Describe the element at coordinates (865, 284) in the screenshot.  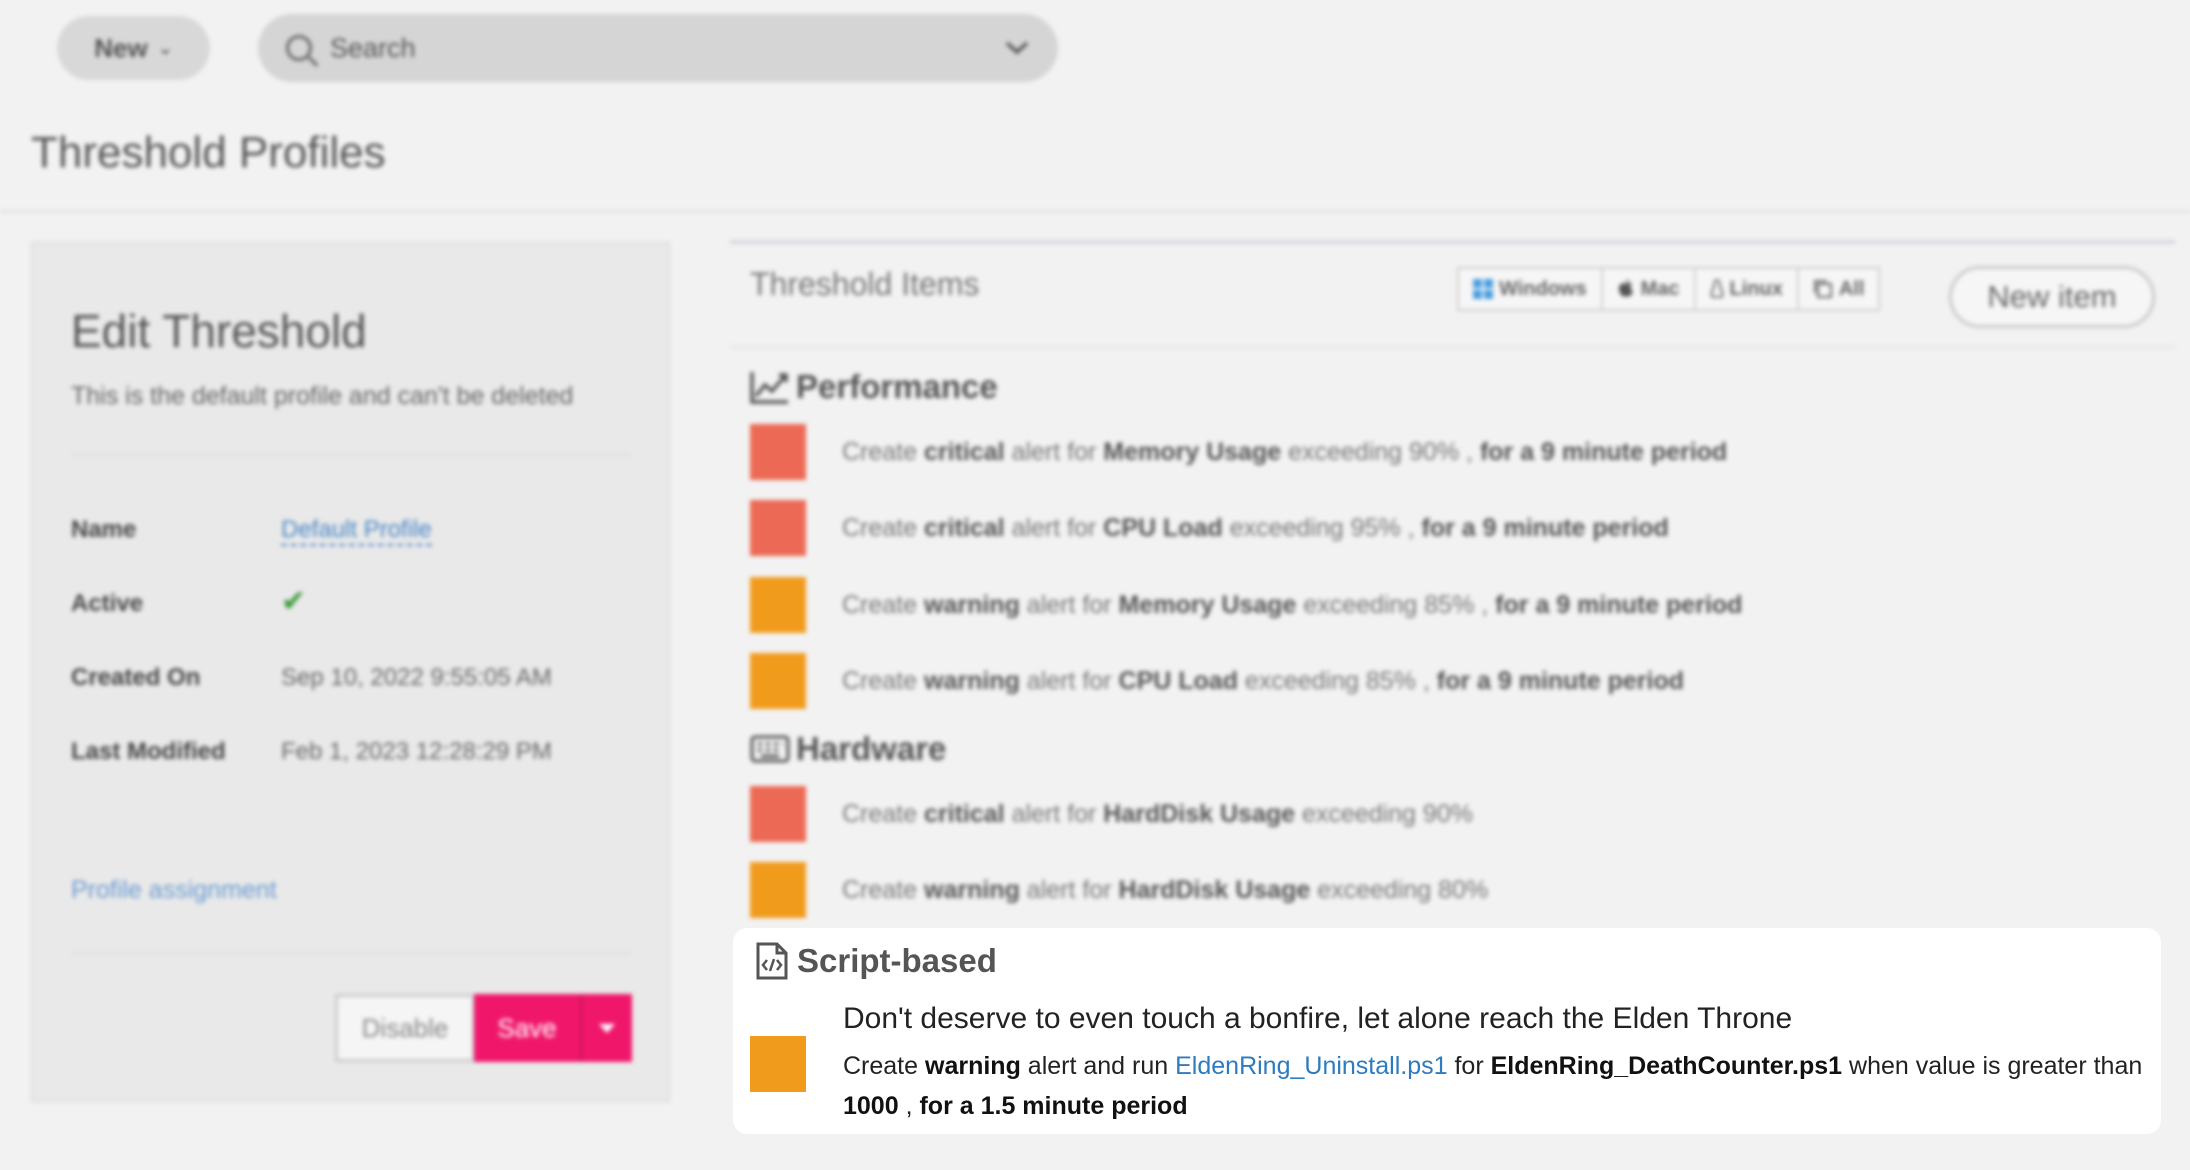
I see `threshold-items-title: Threshold Items` at that location.